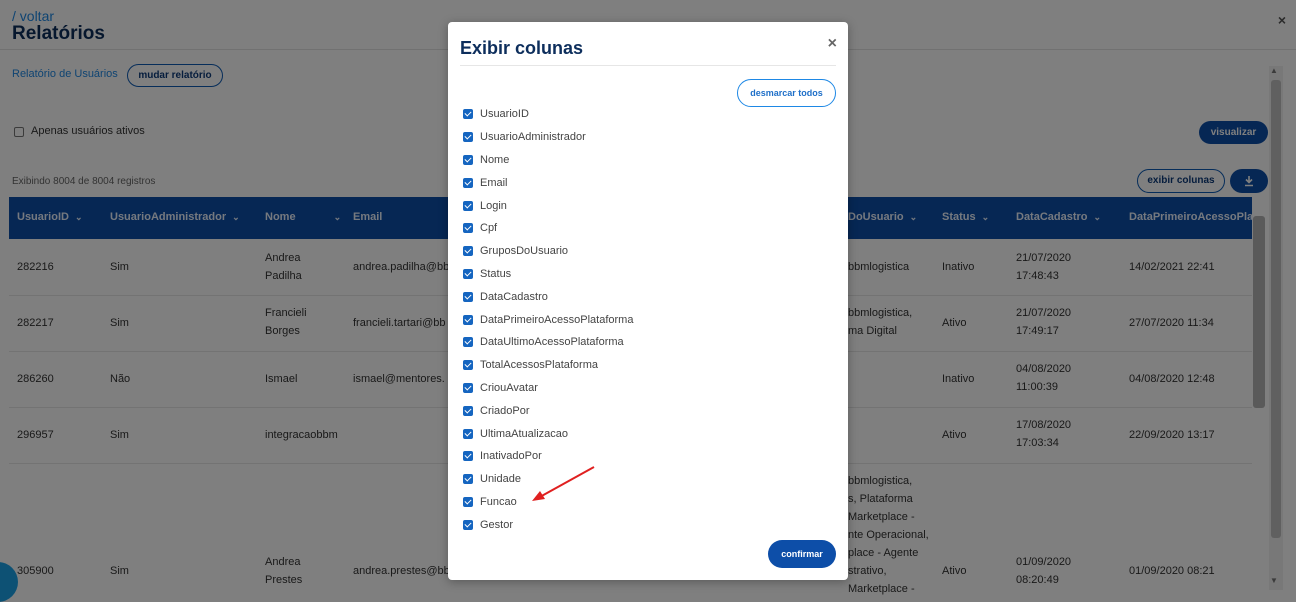  What do you see at coordinates (548, 160) in the screenshot?
I see `column-option: Nome` at bounding box center [548, 160].